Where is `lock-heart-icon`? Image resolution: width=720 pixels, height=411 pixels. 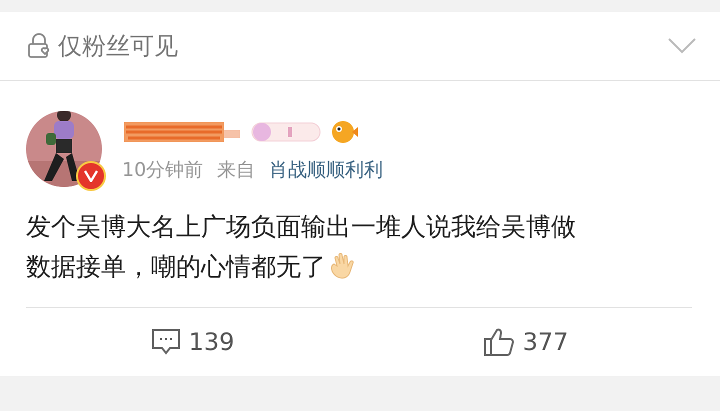 lock-heart-icon is located at coordinates (39, 46).